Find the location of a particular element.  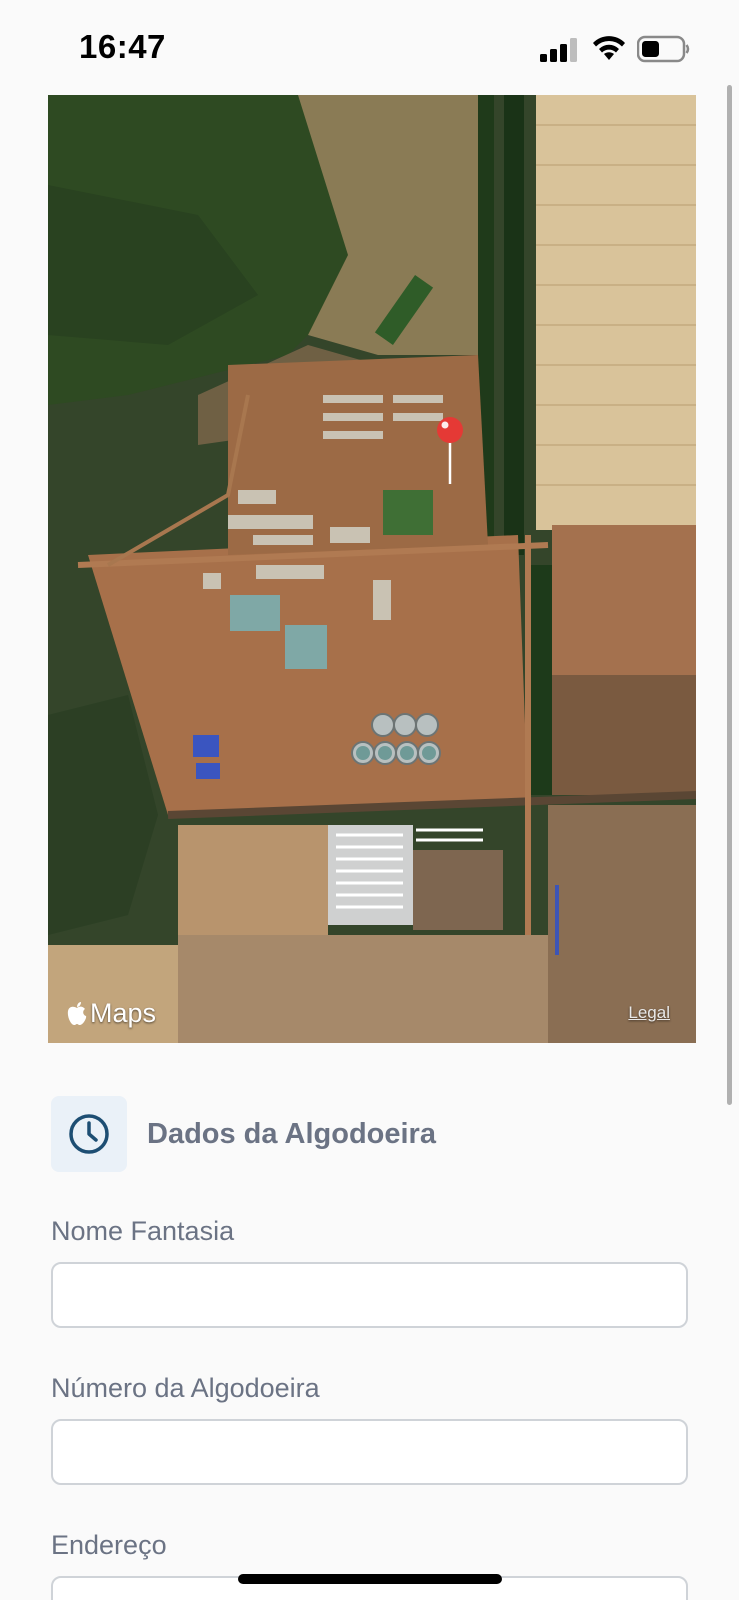

status-bar: 16:47 is located at coordinates (369, 47).